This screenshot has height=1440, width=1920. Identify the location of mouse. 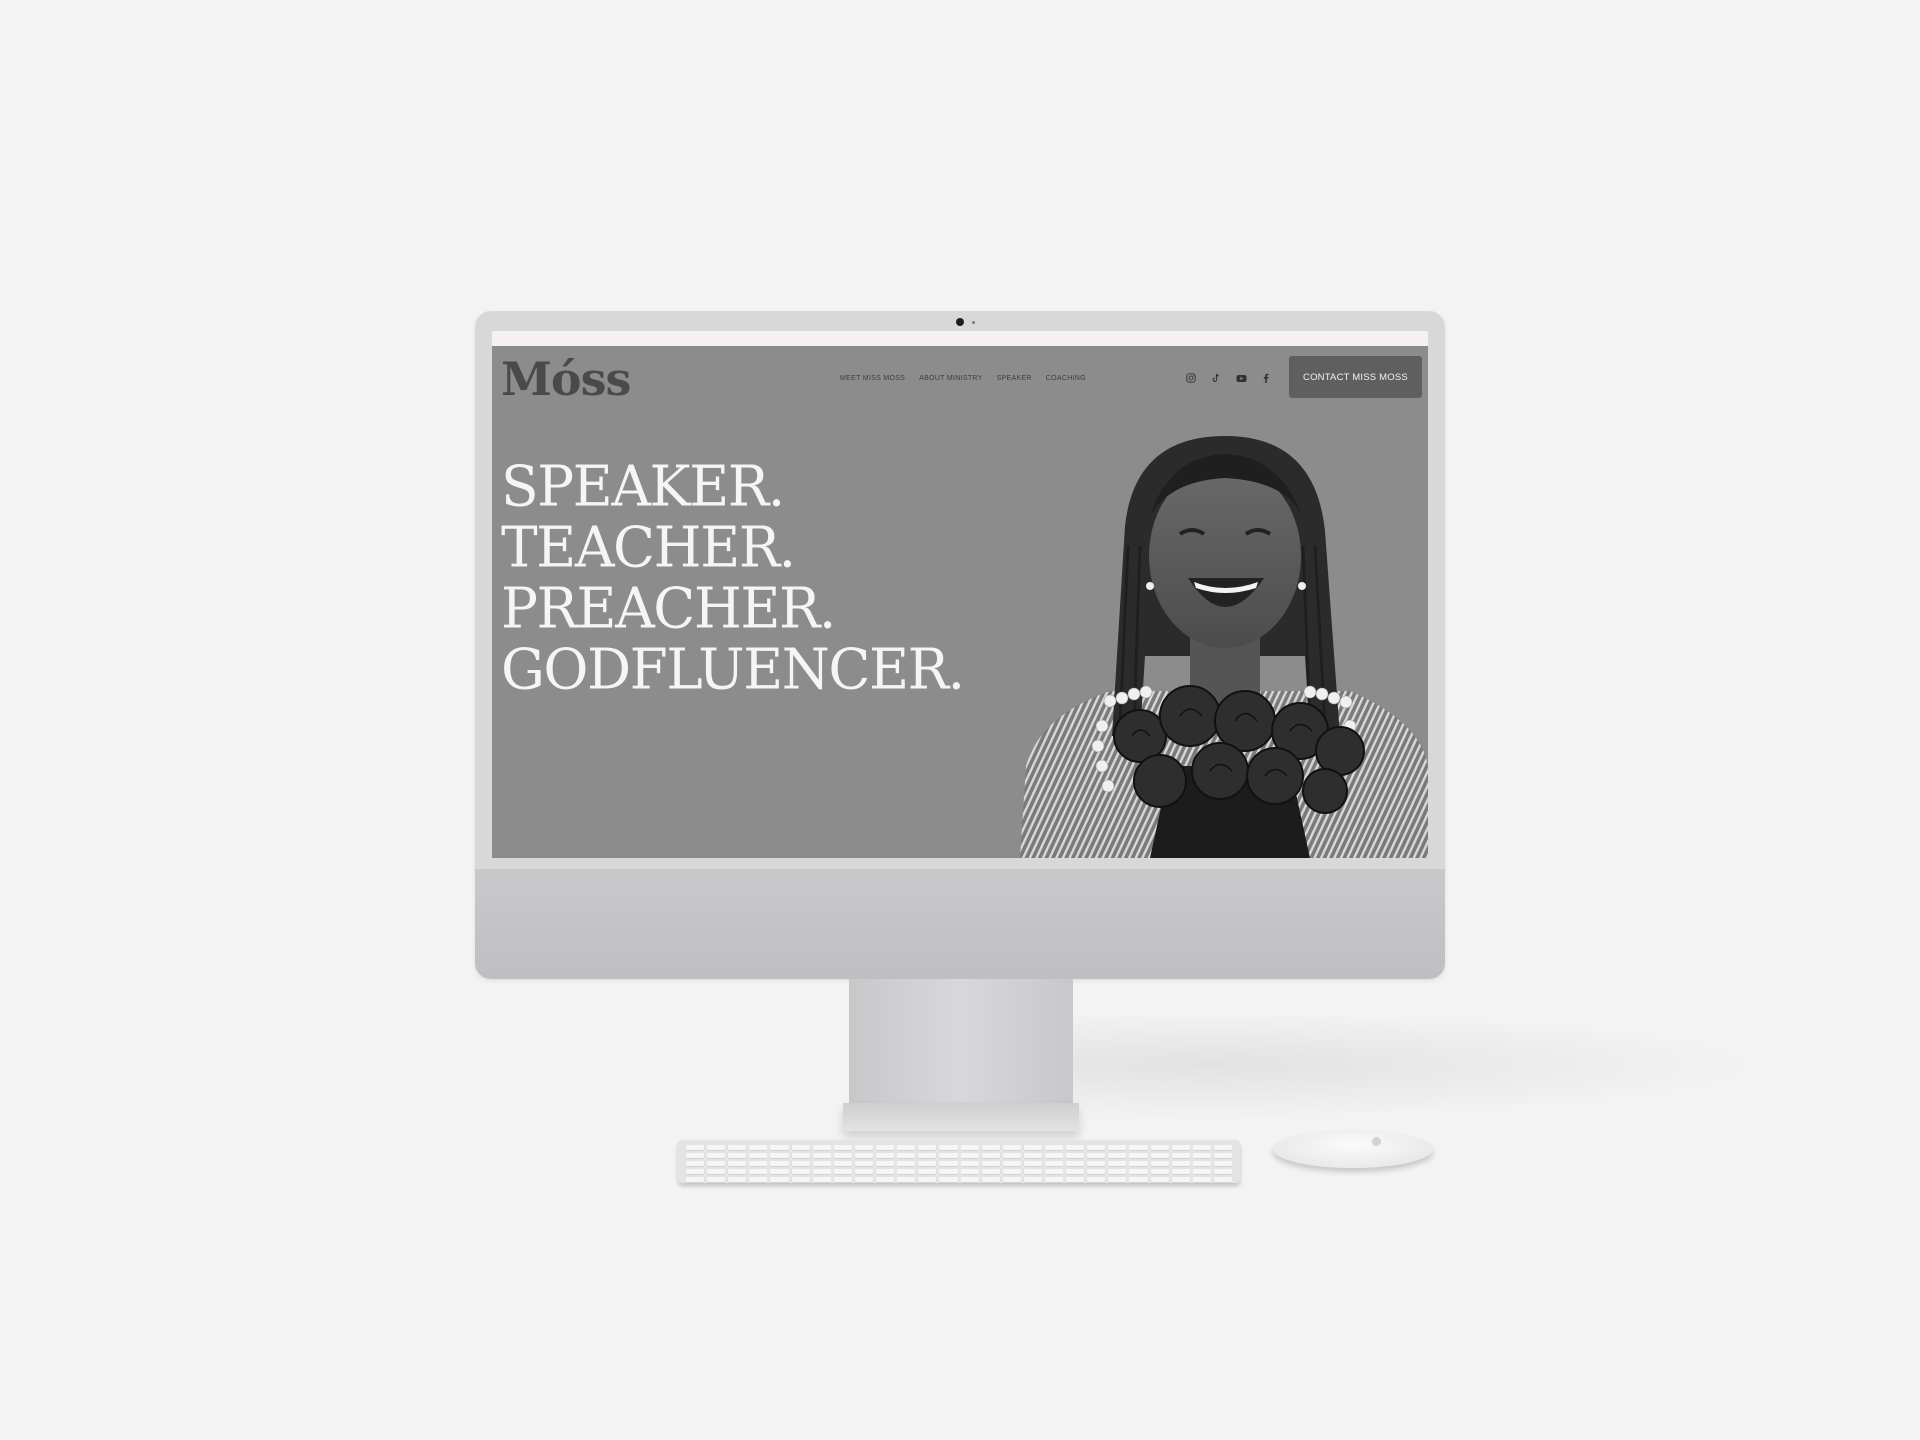
(1353, 1149).